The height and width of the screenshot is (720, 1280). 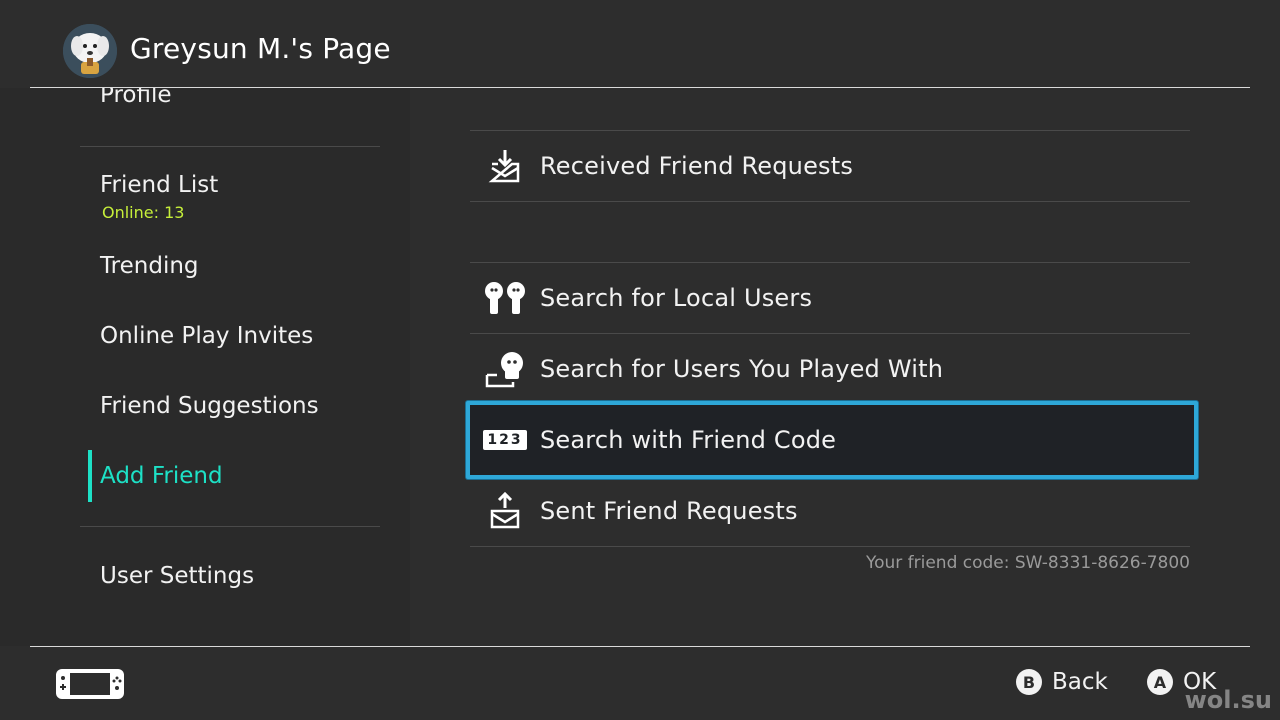 I want to click on a-button-icon: A, so click(x=1160, y=682).